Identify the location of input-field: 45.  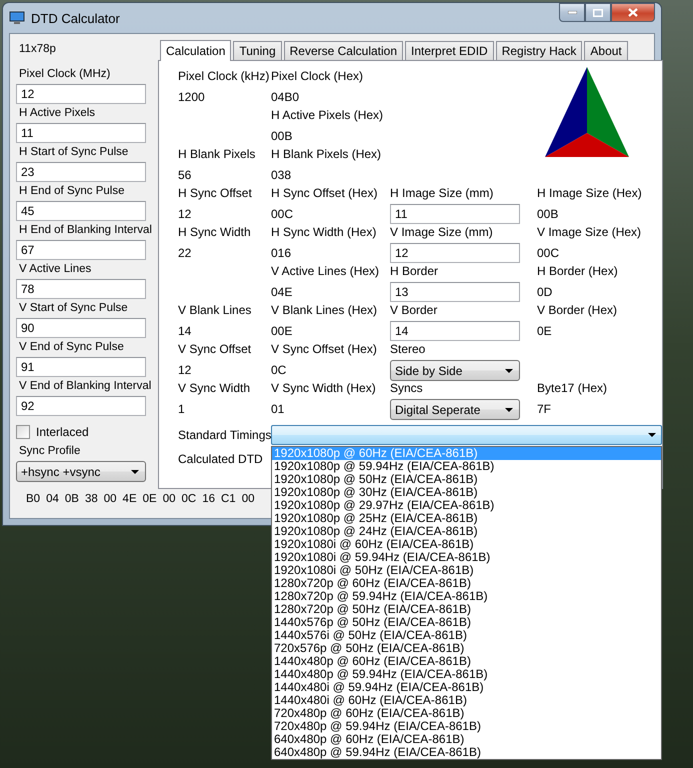
(81, 211).